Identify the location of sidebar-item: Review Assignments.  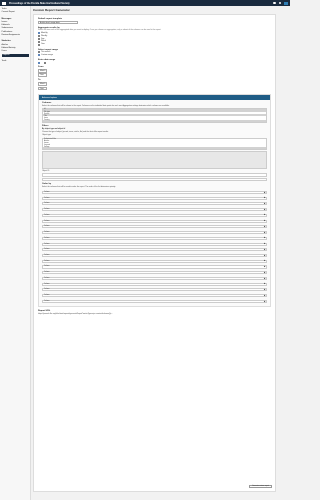
(15, 35).